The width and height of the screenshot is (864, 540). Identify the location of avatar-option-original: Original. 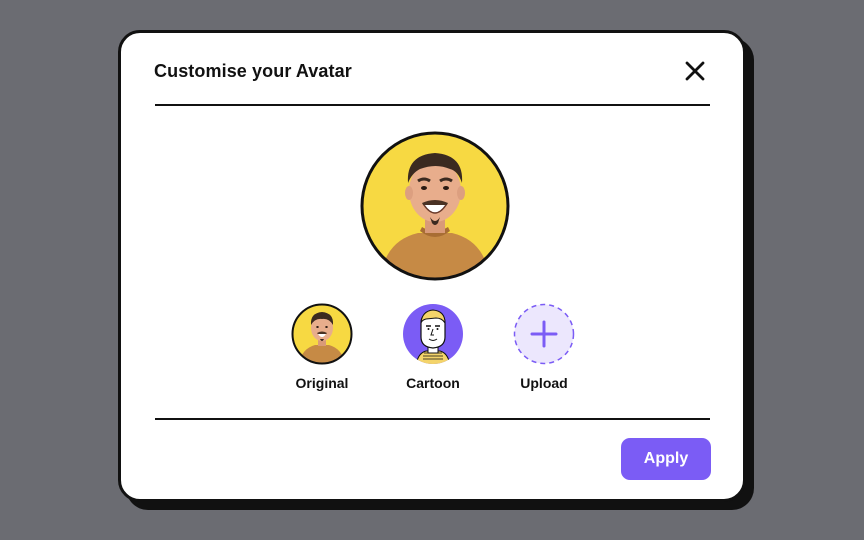
(322, 350).